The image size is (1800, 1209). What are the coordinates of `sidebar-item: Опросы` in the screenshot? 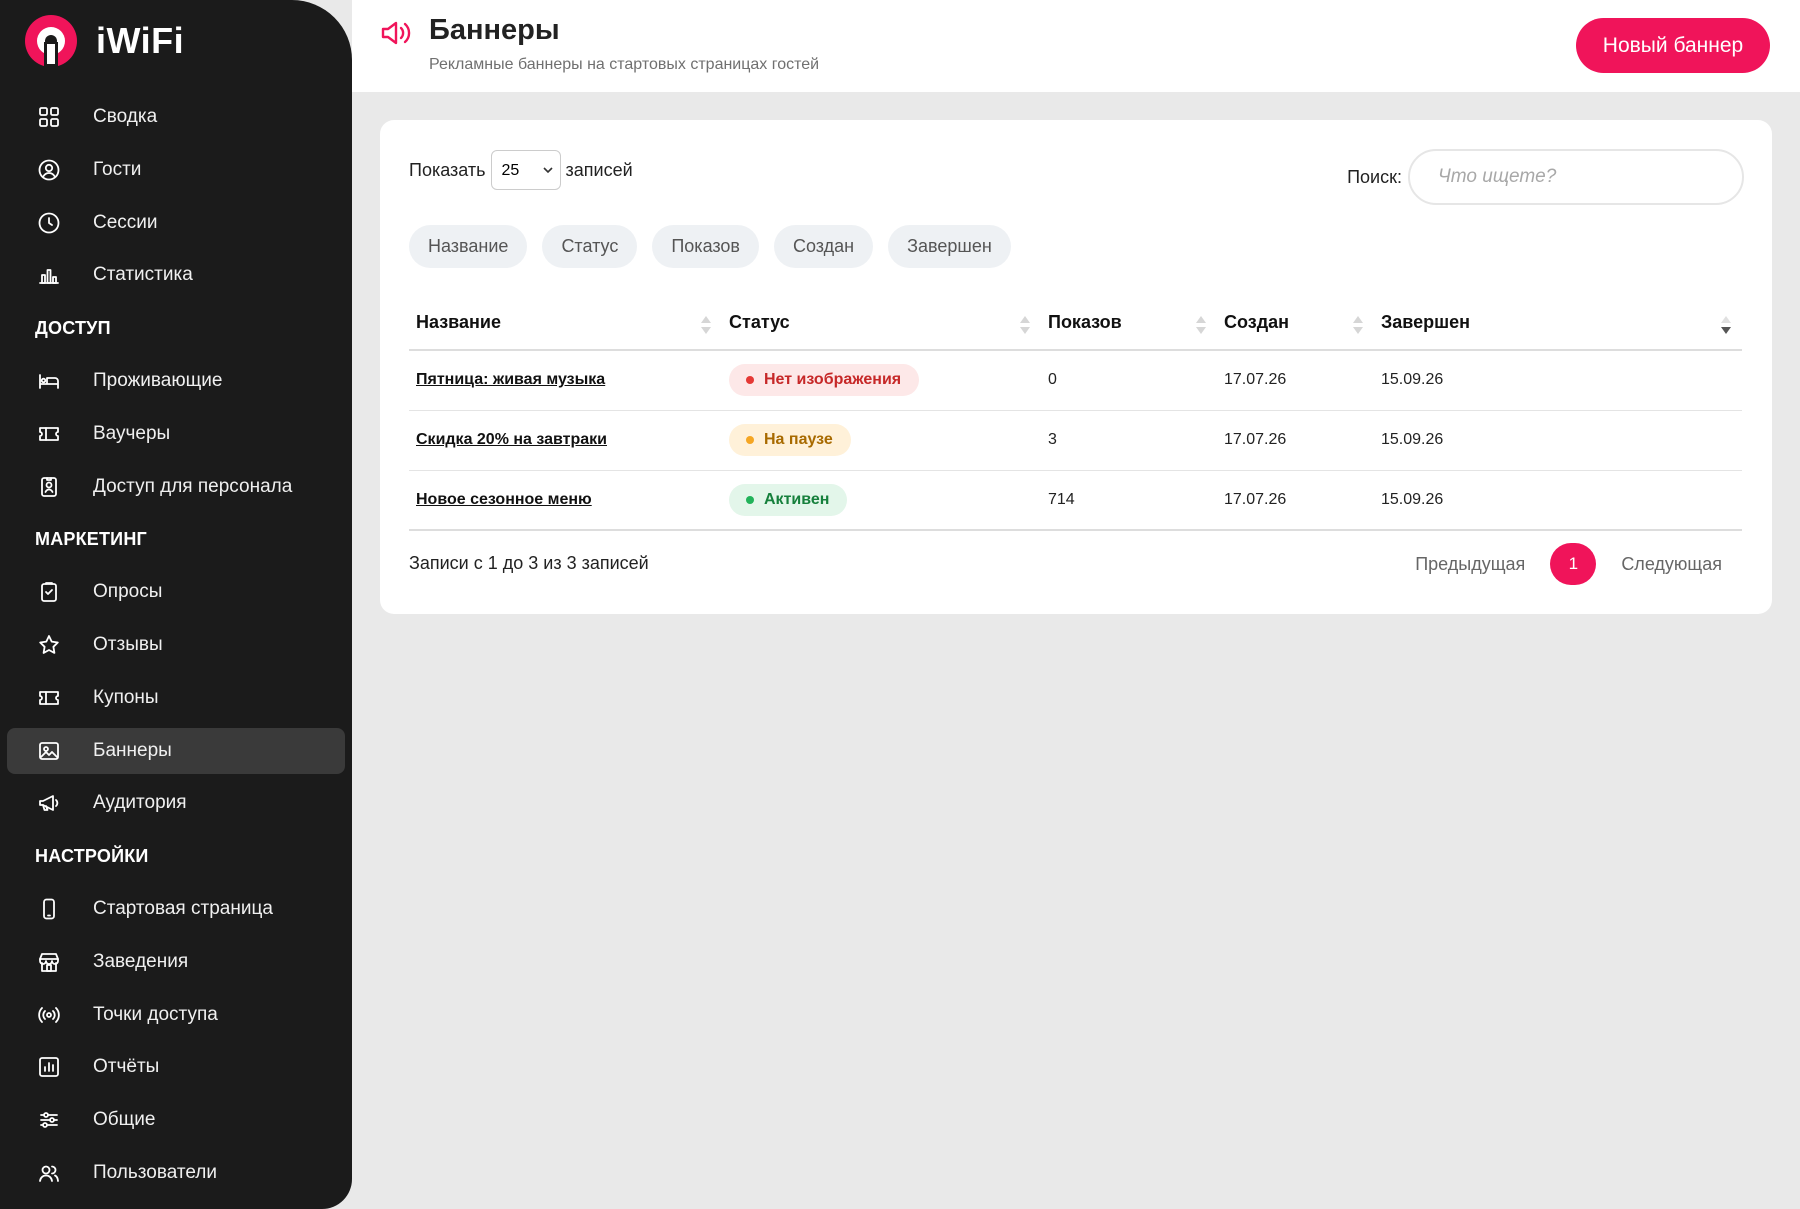 It's located at (176, 592).